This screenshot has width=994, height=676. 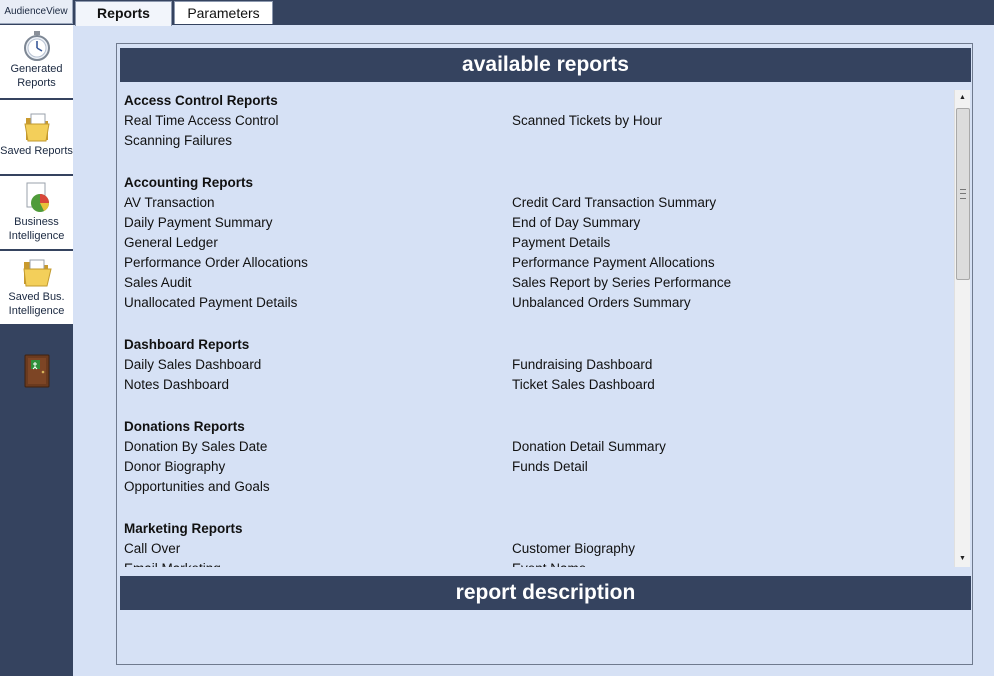 I want to click on grip-icon, so click(x=963, y=194).